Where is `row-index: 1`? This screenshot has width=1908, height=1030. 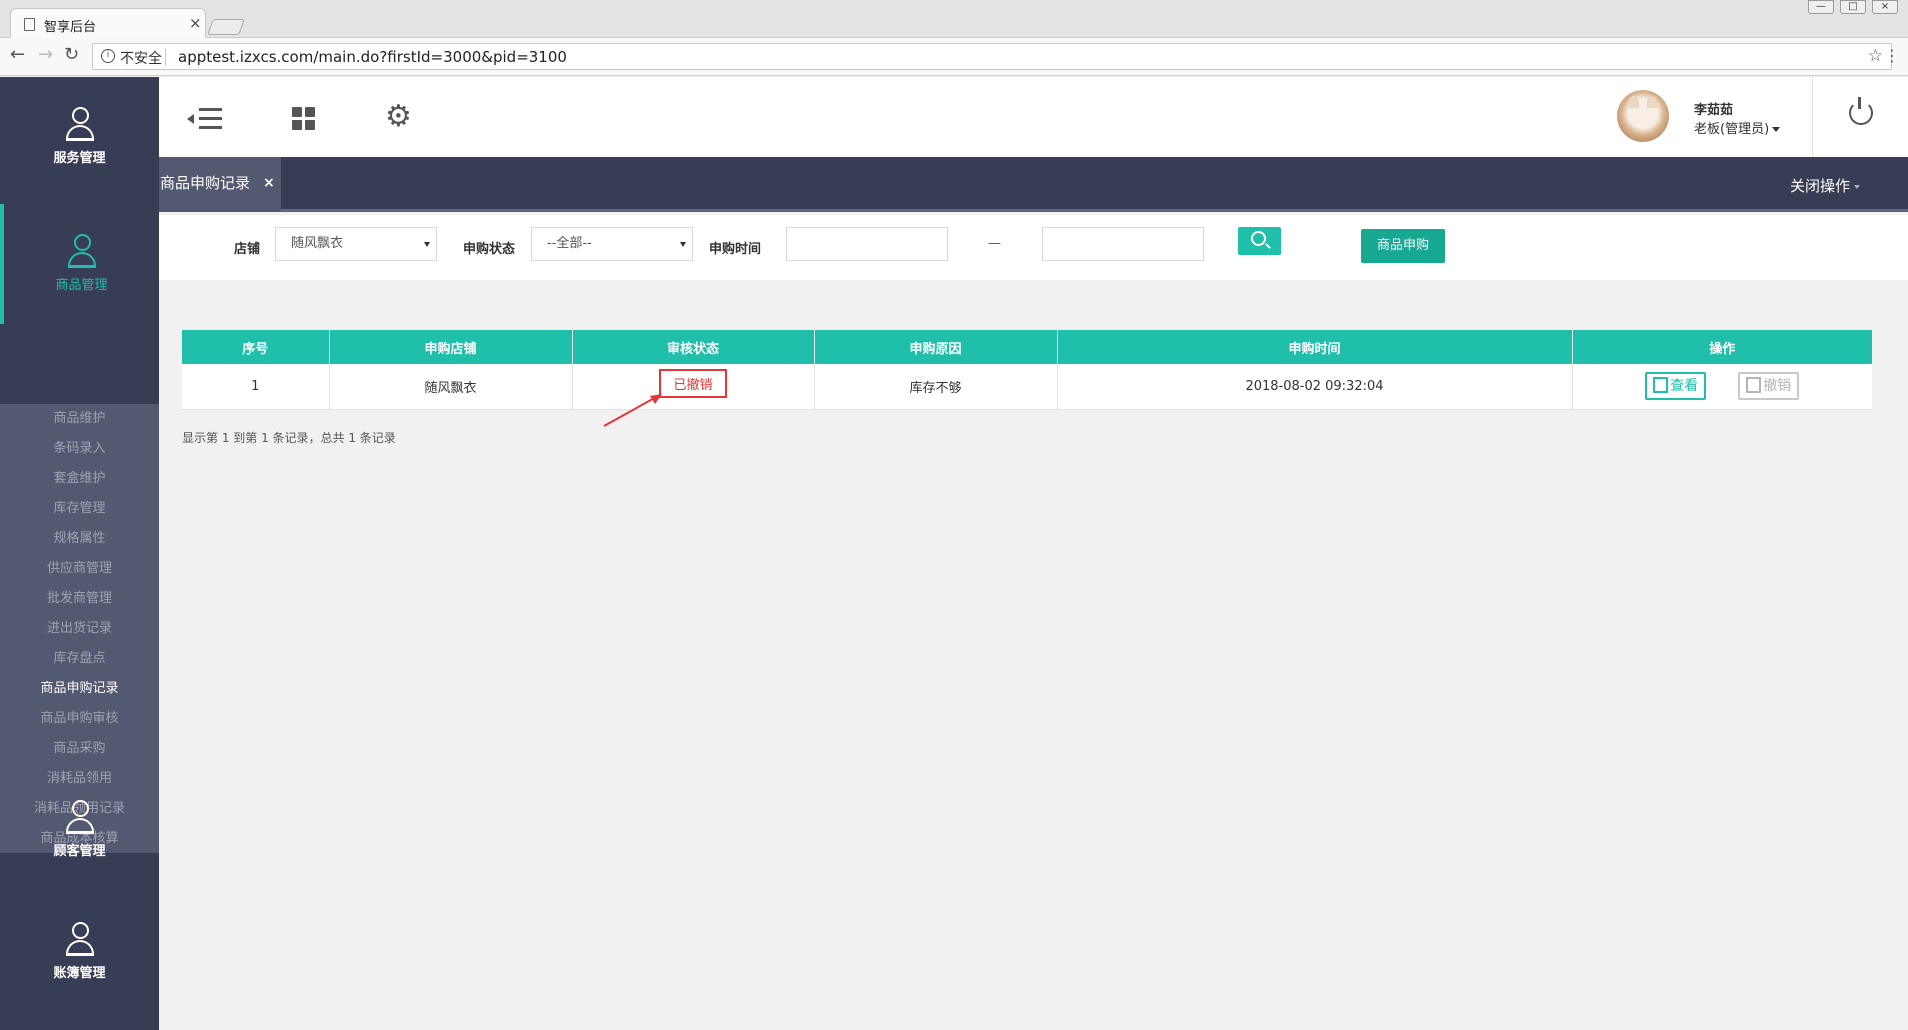
row-index: 1 is located at coordinates (256, 387).